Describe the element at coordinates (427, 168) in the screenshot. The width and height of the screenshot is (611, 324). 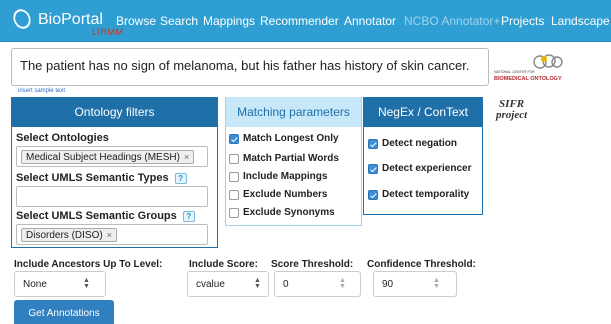
I see `checkbox-label: Detect experiencer` at that location.